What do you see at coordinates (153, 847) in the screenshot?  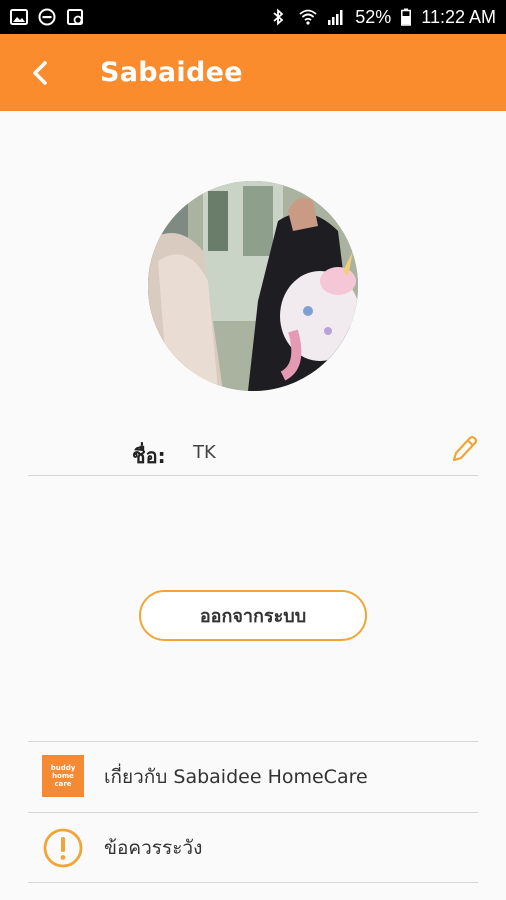 I see `menu-item-label: ข้อควรระวัง` at bounding box center [153, 847].